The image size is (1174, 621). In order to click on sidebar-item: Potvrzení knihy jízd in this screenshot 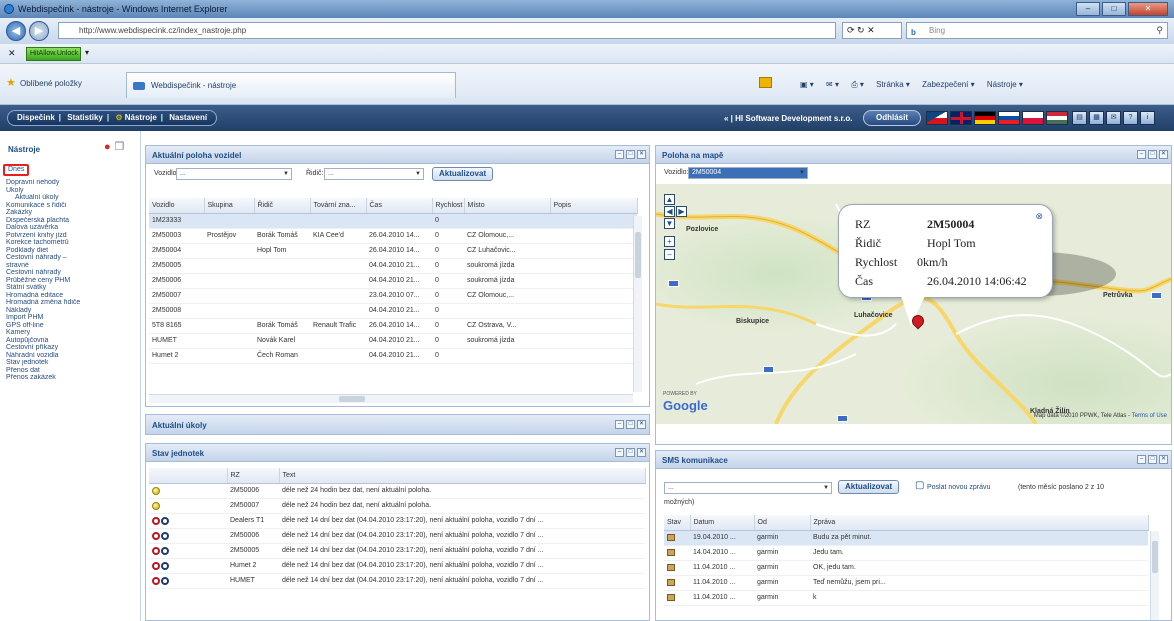, I will do `click(72, 236)`.